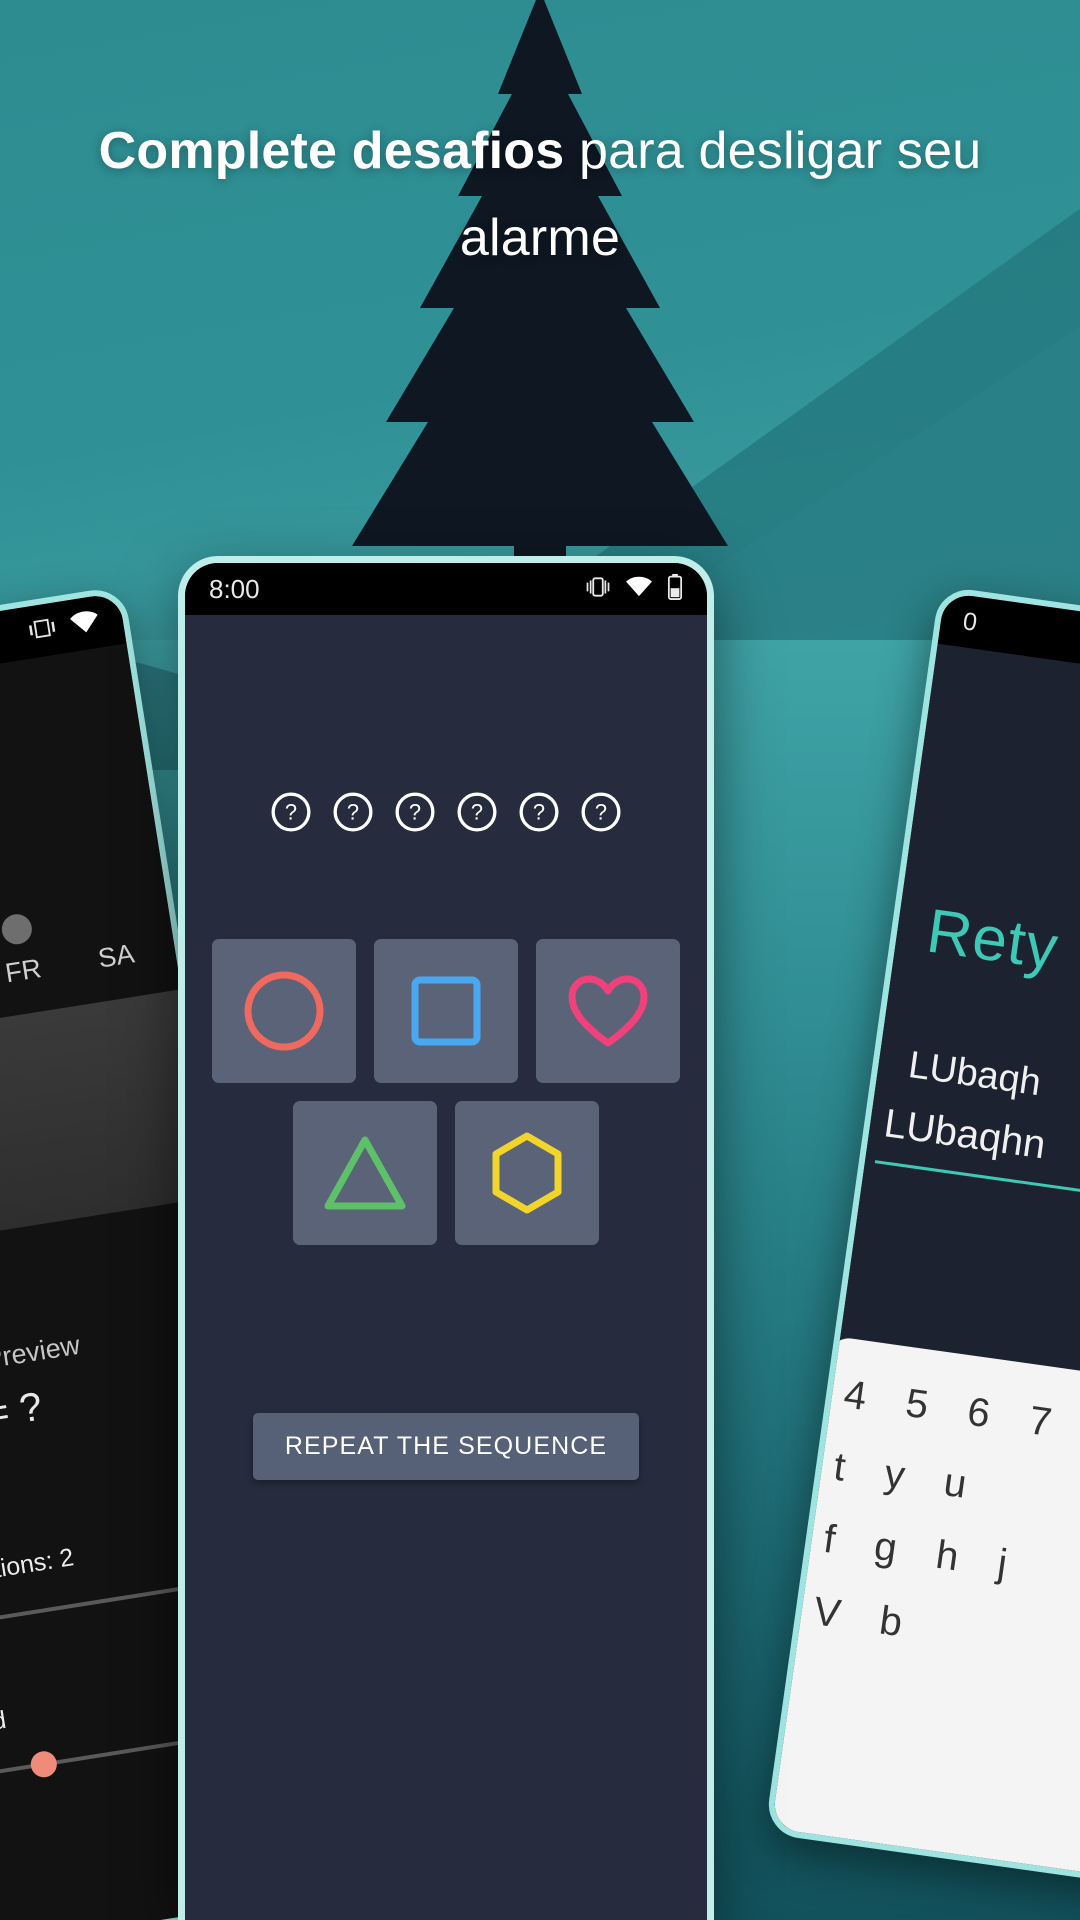 Image resolution: width=1080 pixels, height=1920 pixels. What do you see at coordinates (17, 929) in the screenshot?
I see `weekday-dot` at bounding box center [17, 929].